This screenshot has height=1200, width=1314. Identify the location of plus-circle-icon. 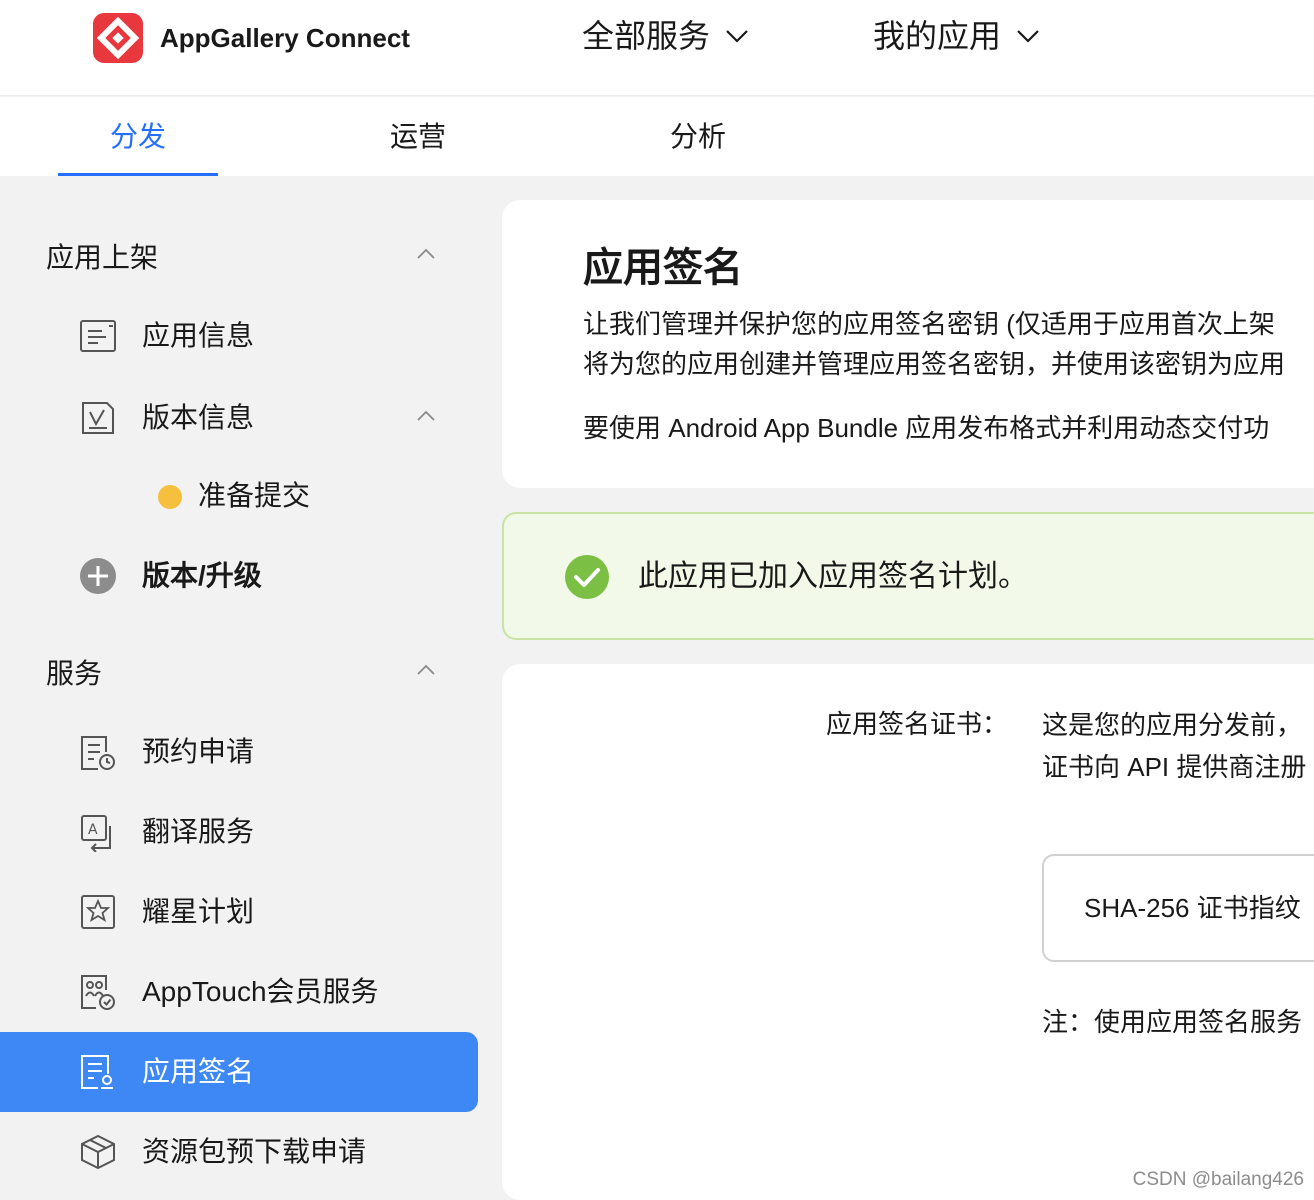
(98, 576).